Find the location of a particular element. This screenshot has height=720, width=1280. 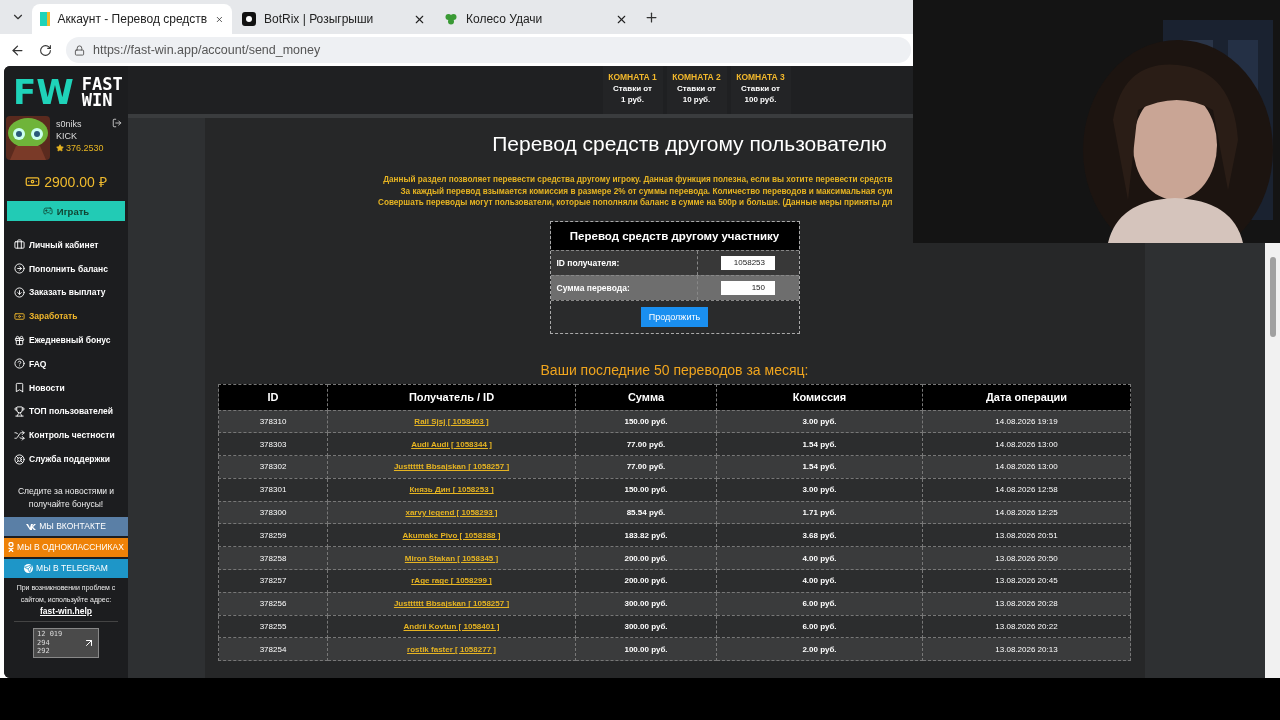

table-cell: 378258 is located at coordinates (273, 558).